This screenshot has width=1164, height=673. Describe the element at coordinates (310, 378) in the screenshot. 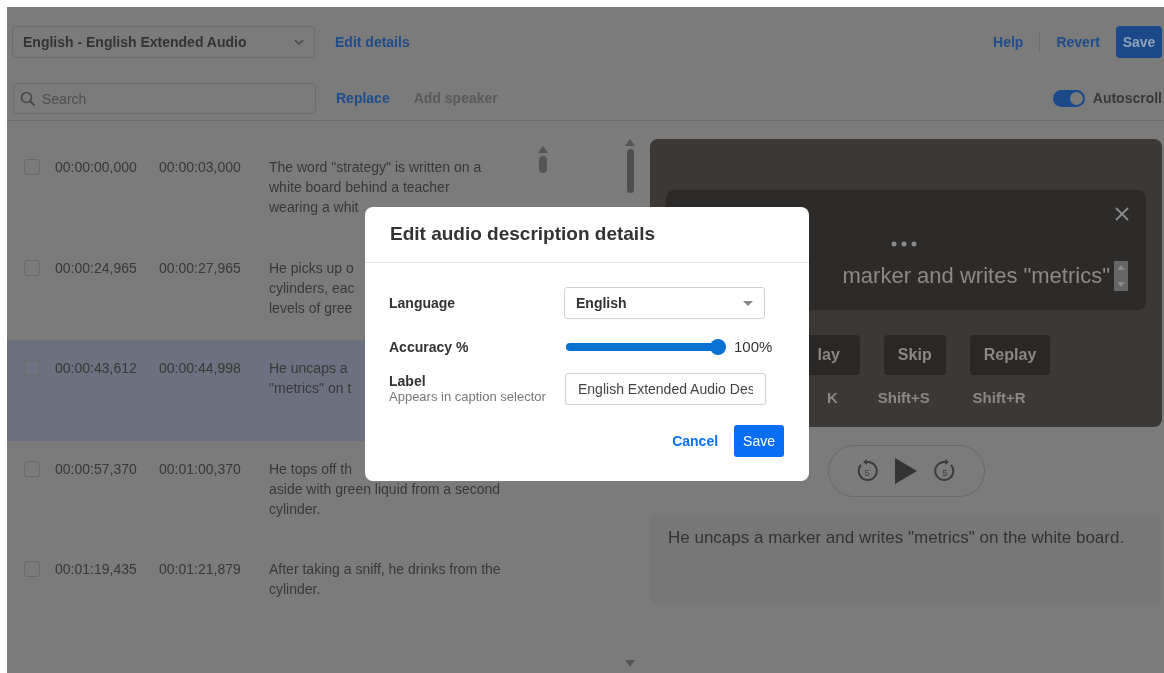

I see `cue-text: He uncaps a "metrics" on t` at that location.